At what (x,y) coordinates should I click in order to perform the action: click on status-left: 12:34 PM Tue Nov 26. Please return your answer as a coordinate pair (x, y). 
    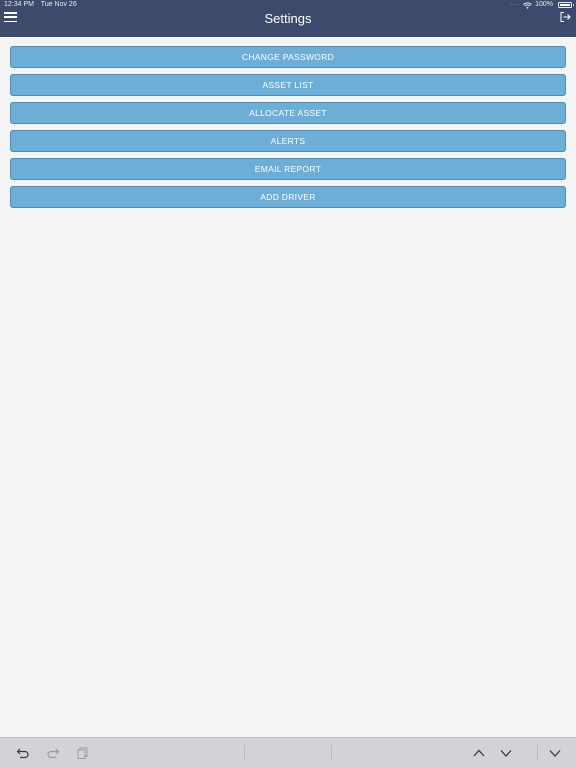
    Looking at the image, I should click on (43, 5).